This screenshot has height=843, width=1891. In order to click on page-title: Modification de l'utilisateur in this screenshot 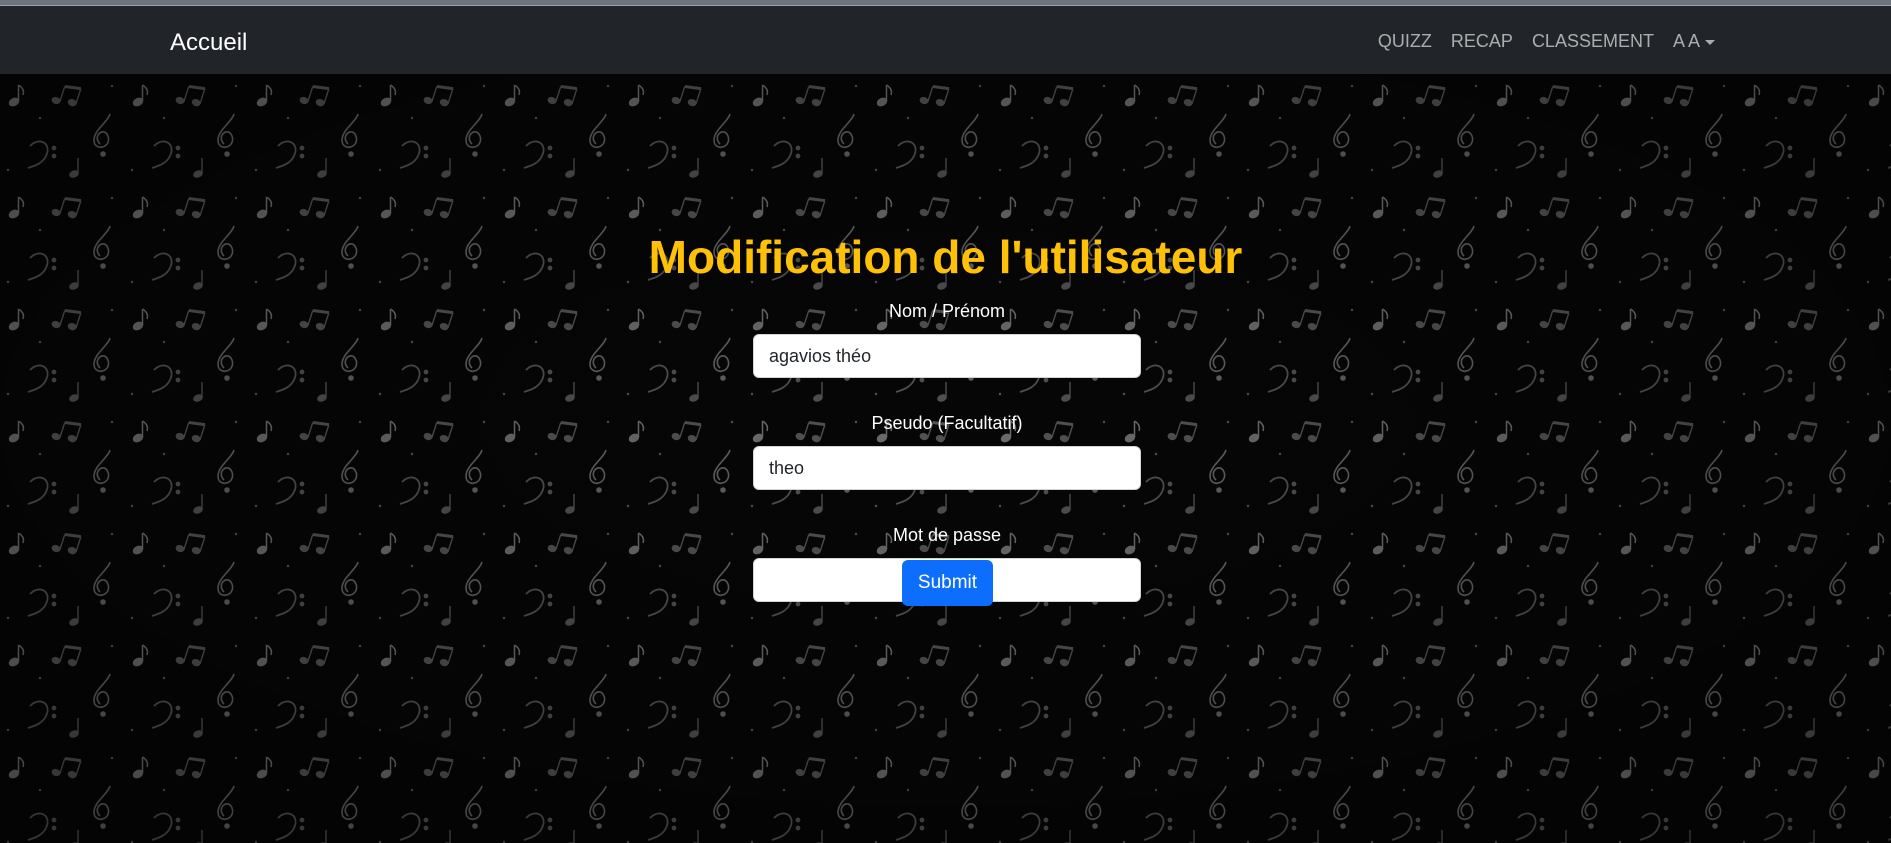, I will do `click(945, 257)`.